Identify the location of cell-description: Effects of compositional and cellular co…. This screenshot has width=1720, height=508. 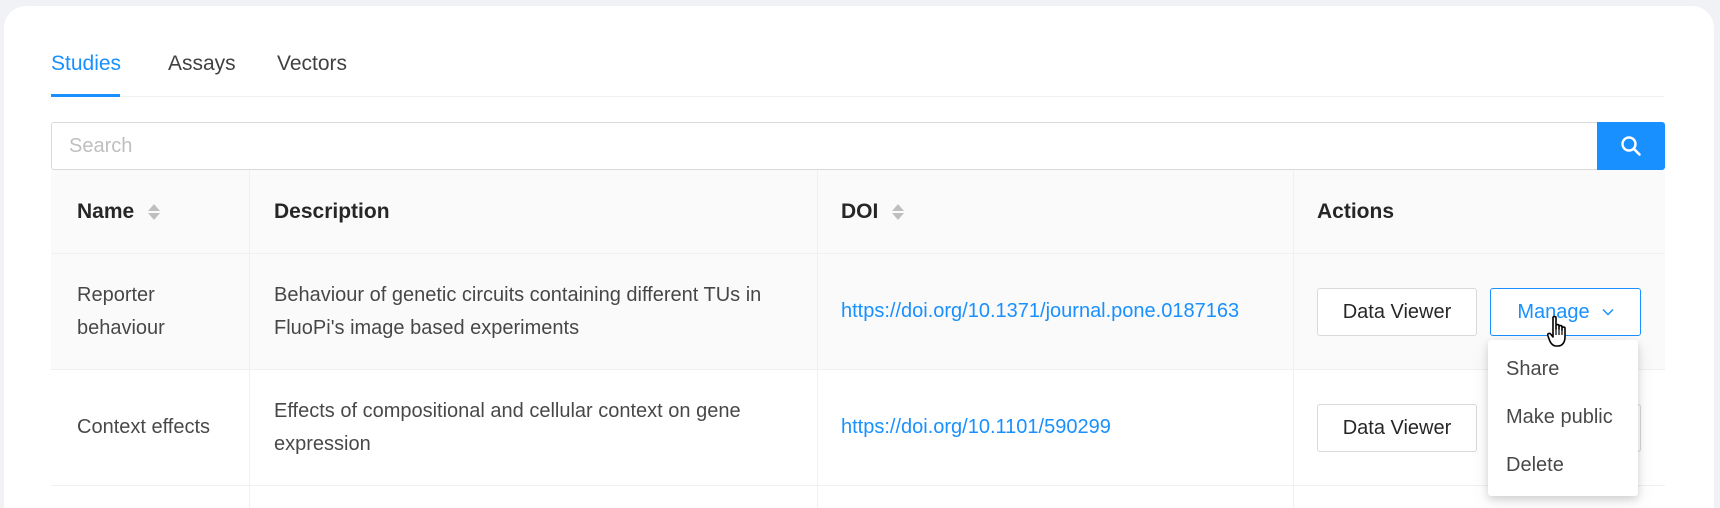
(534, 427).